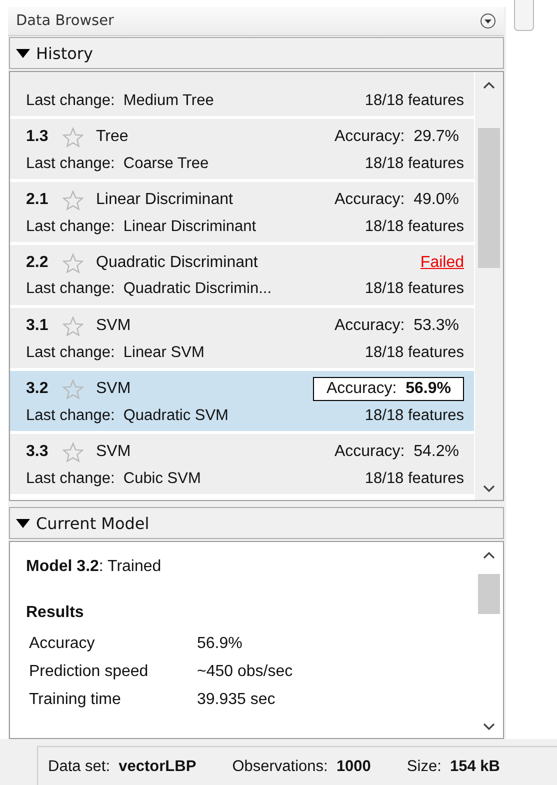 The width and height of the screenshot is (557, 785). I want to click on accuracy-value: Accuracy: 49.0%, so click(396, 200).